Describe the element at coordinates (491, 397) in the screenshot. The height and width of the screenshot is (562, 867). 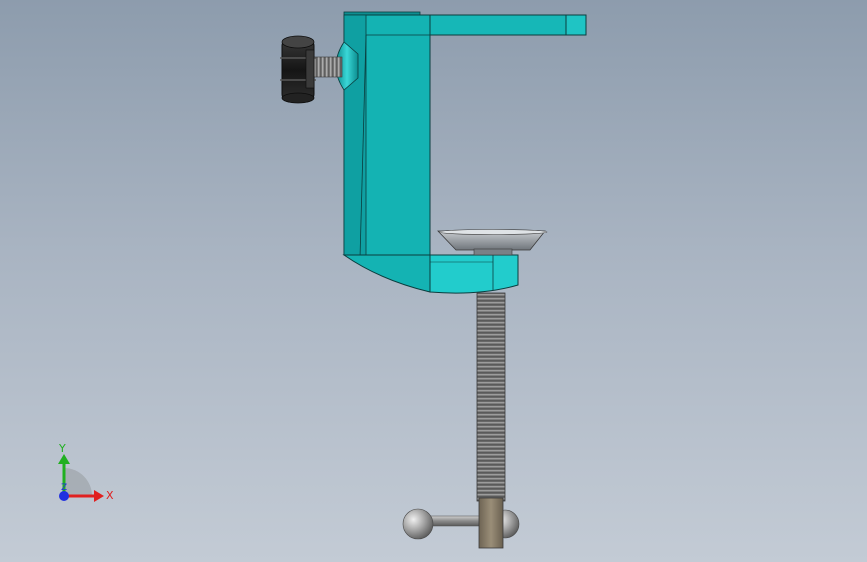
I see `main-threaded-screw` at that location.